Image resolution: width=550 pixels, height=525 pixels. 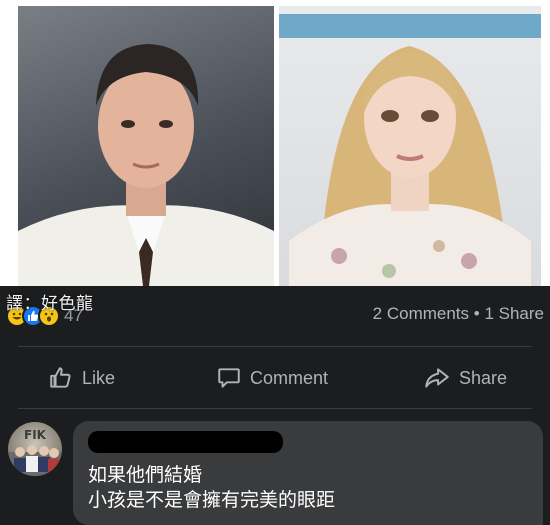 I want to click on divider-top, so click(x=275, y=346).